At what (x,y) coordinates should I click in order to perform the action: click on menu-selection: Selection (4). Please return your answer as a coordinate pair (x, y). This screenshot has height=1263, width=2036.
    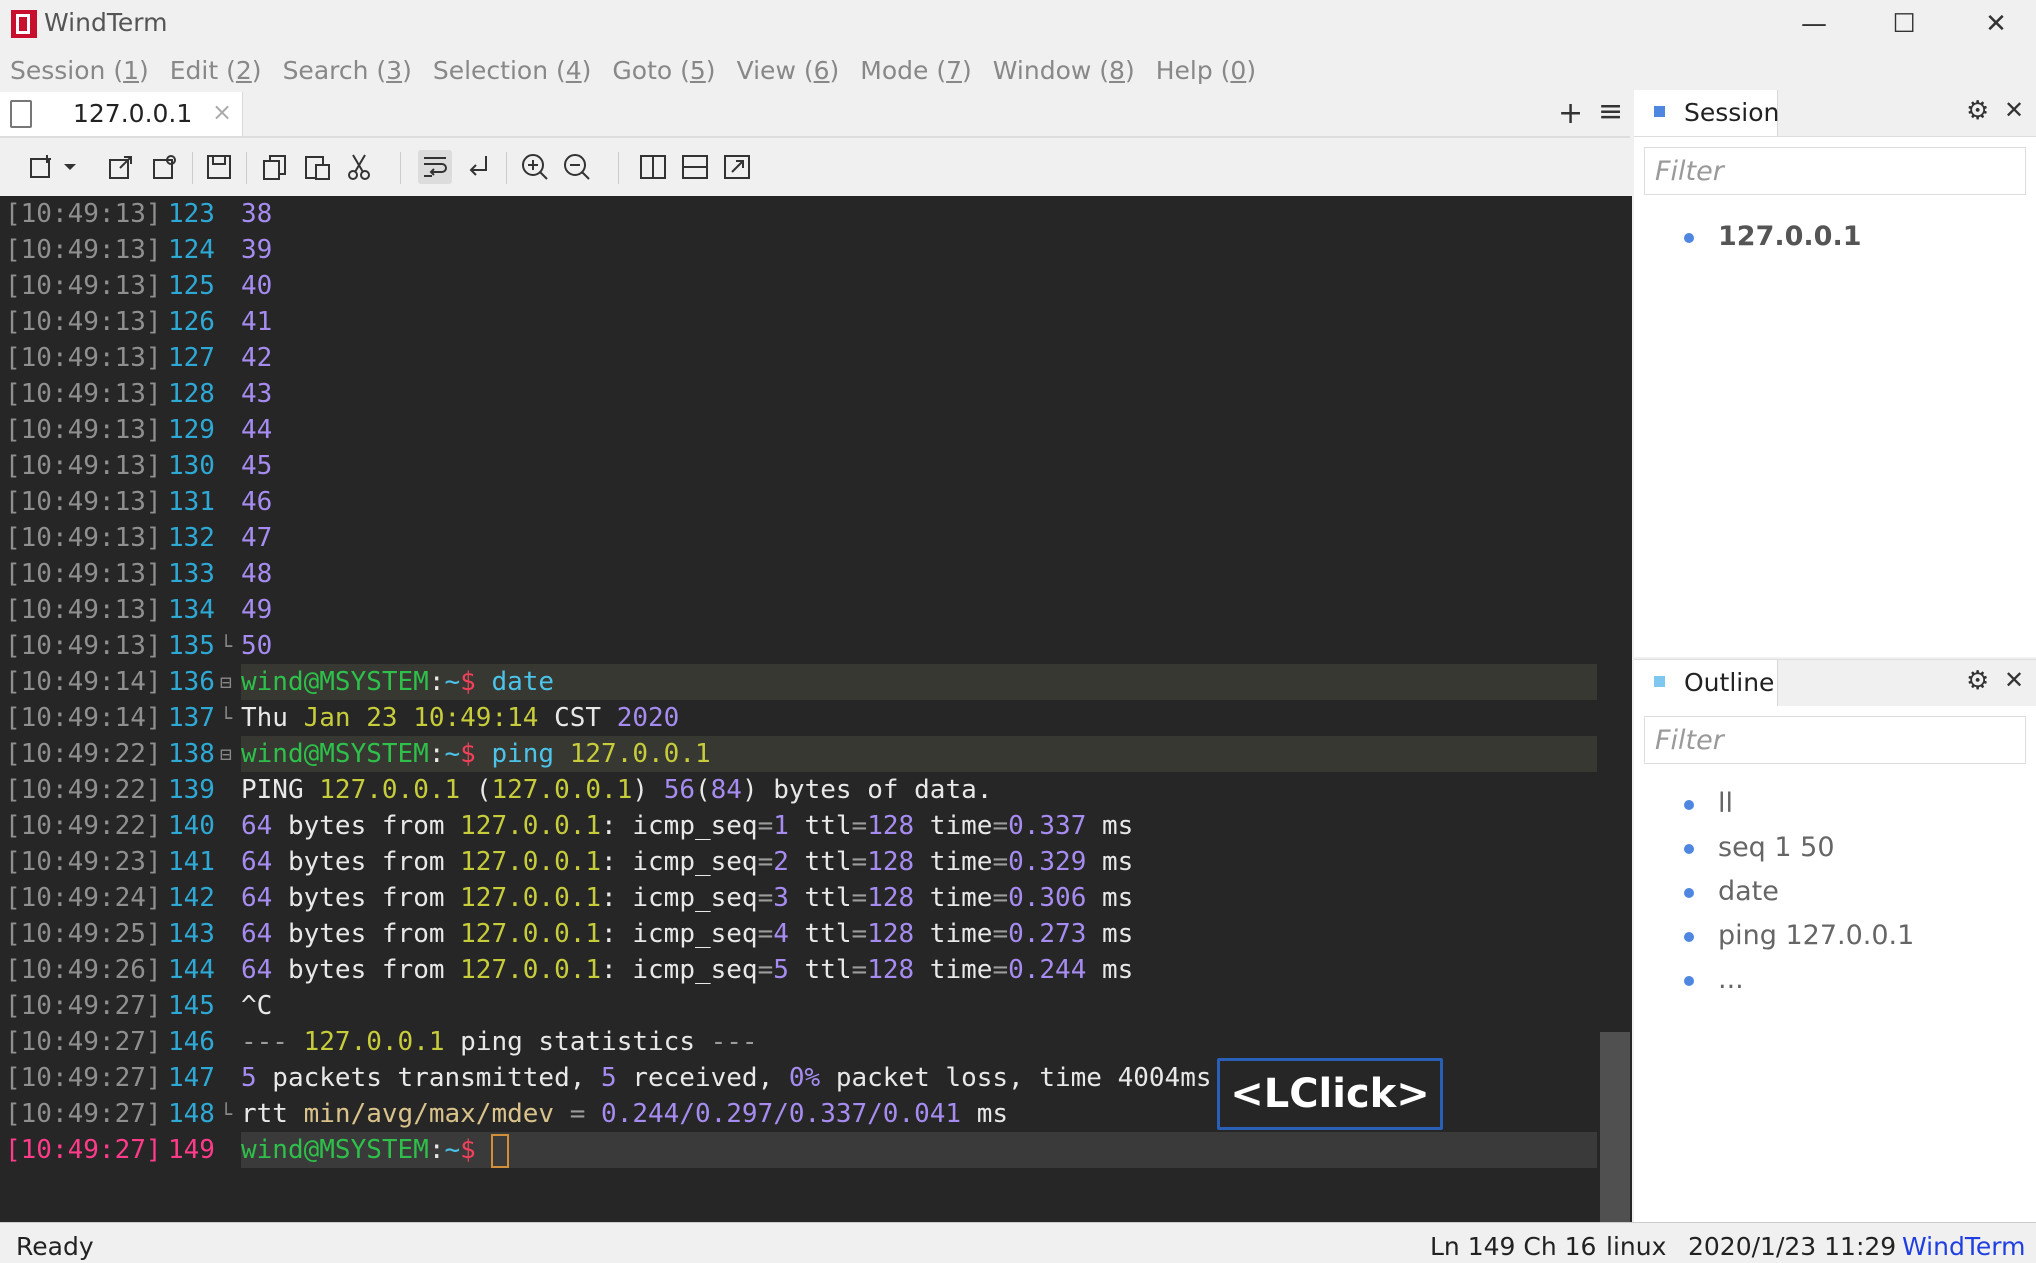
    Looking at the image, I should click on (512, 70).